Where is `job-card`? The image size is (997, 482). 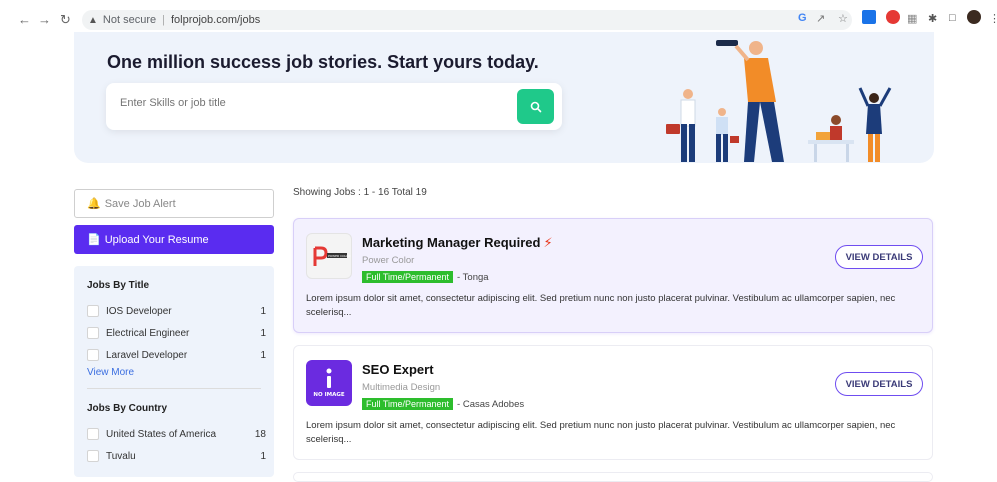 job-card is located at coordinates (613, 477).